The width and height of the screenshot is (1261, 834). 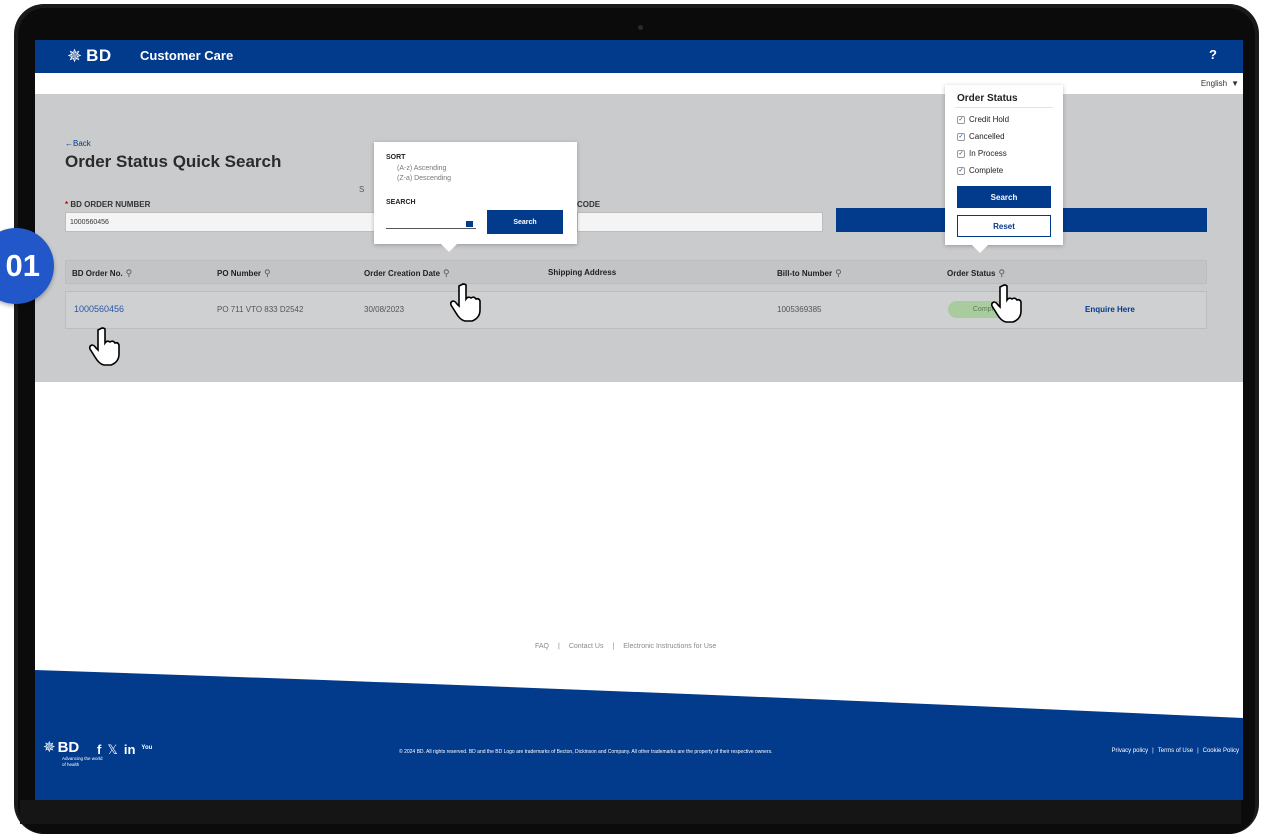 What do you see at coordinates (987, 136) in the screenshot?
I see `status-option-label: Cancelled` at bounding box center [987, 136].